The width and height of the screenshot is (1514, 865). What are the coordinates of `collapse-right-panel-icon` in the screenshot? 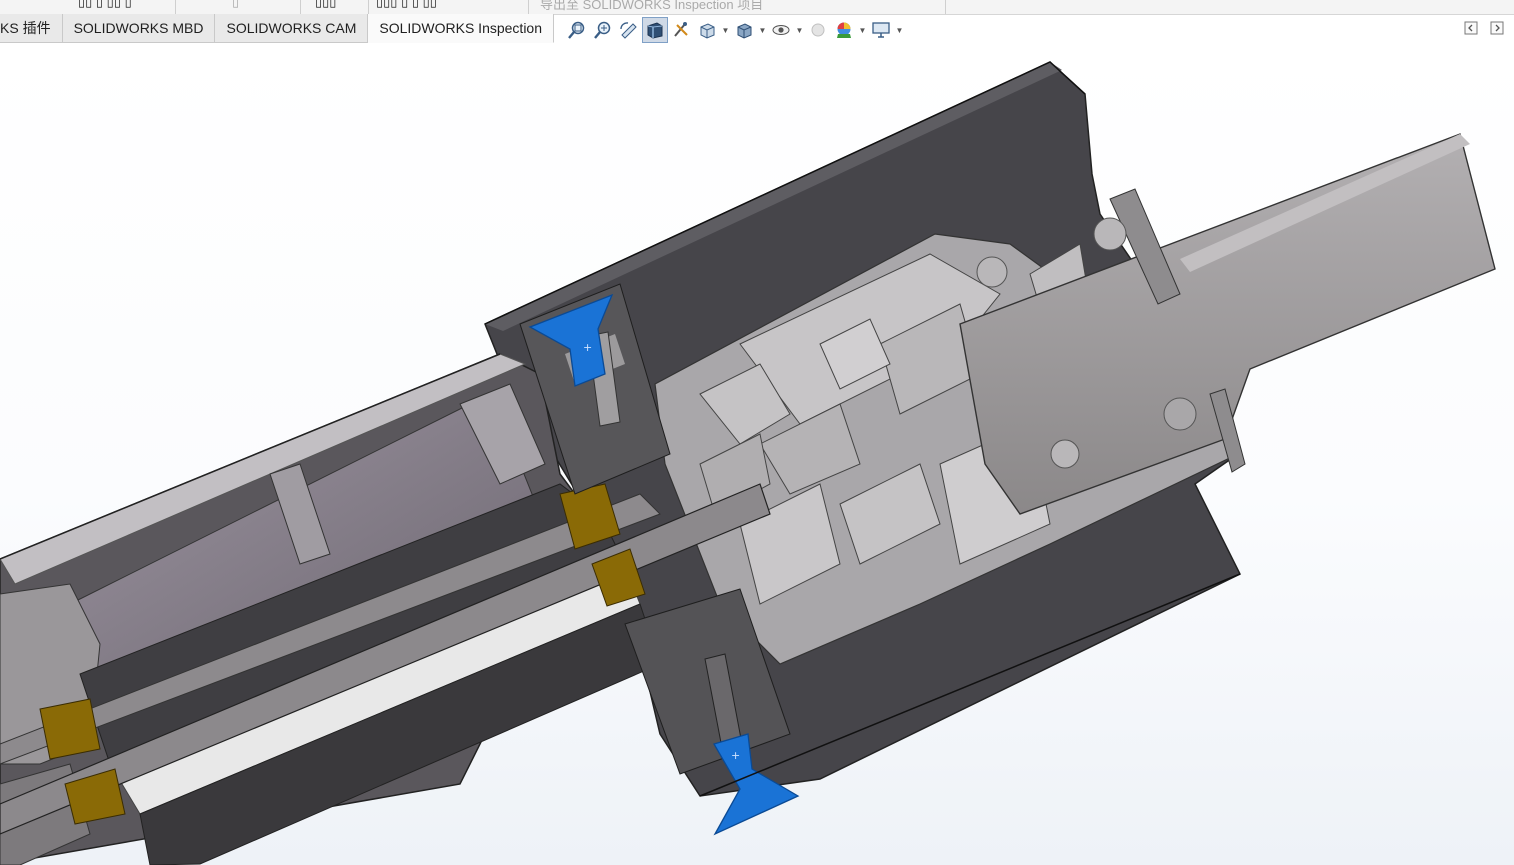 It's located at (1497, 28).